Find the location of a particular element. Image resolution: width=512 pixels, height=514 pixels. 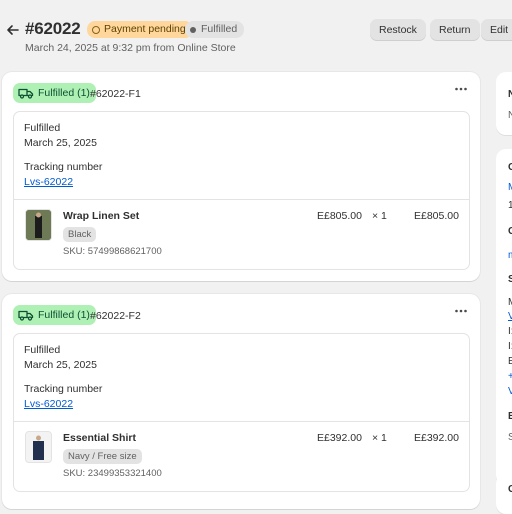

shipping-link: V is located at coordinates (510, 316).